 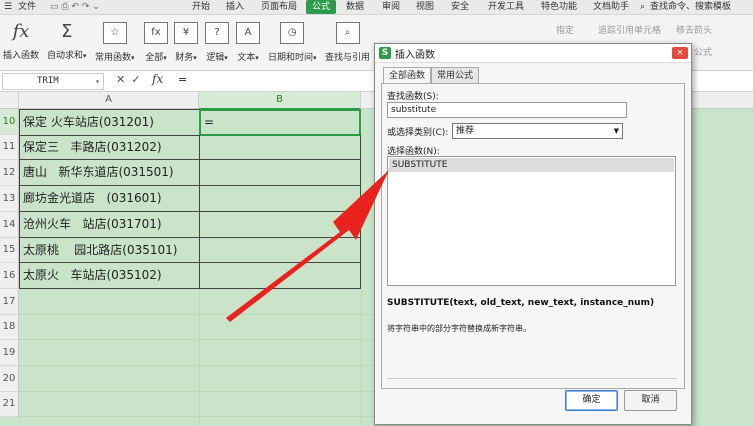 I want to click on annotation-arrow, so click(x=307, y=246).